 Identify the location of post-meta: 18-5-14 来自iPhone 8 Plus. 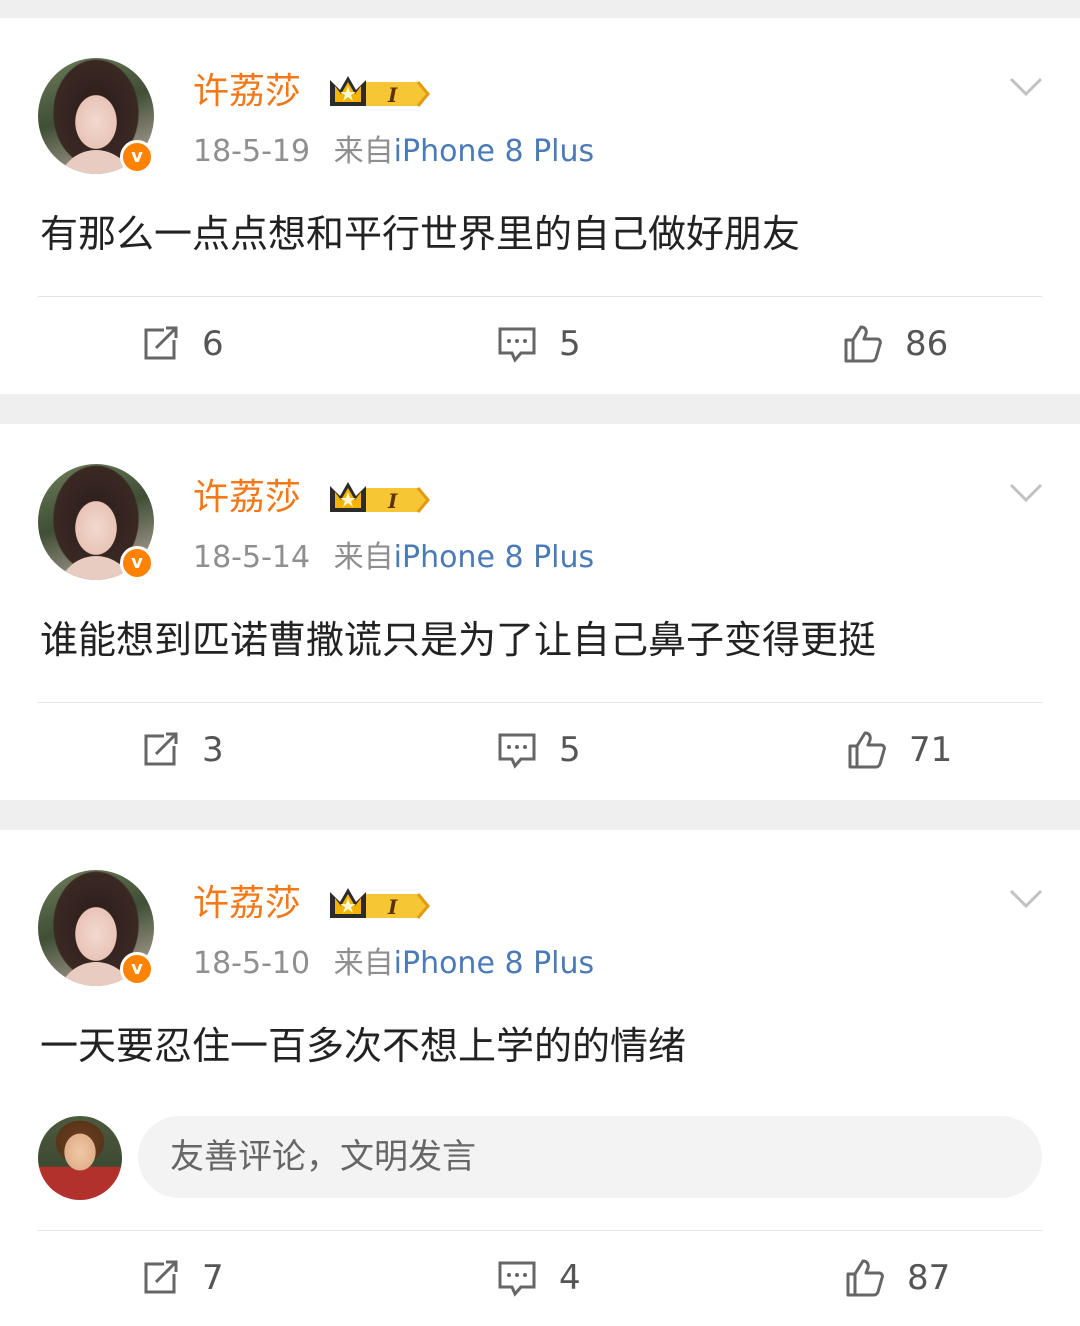
(393, 558).